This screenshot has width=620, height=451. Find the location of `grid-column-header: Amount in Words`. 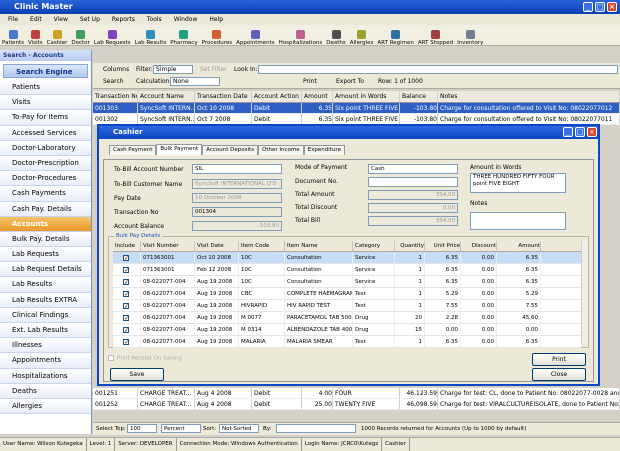

grid-column-header: Amount in Words is located at coordinates (366, 96).